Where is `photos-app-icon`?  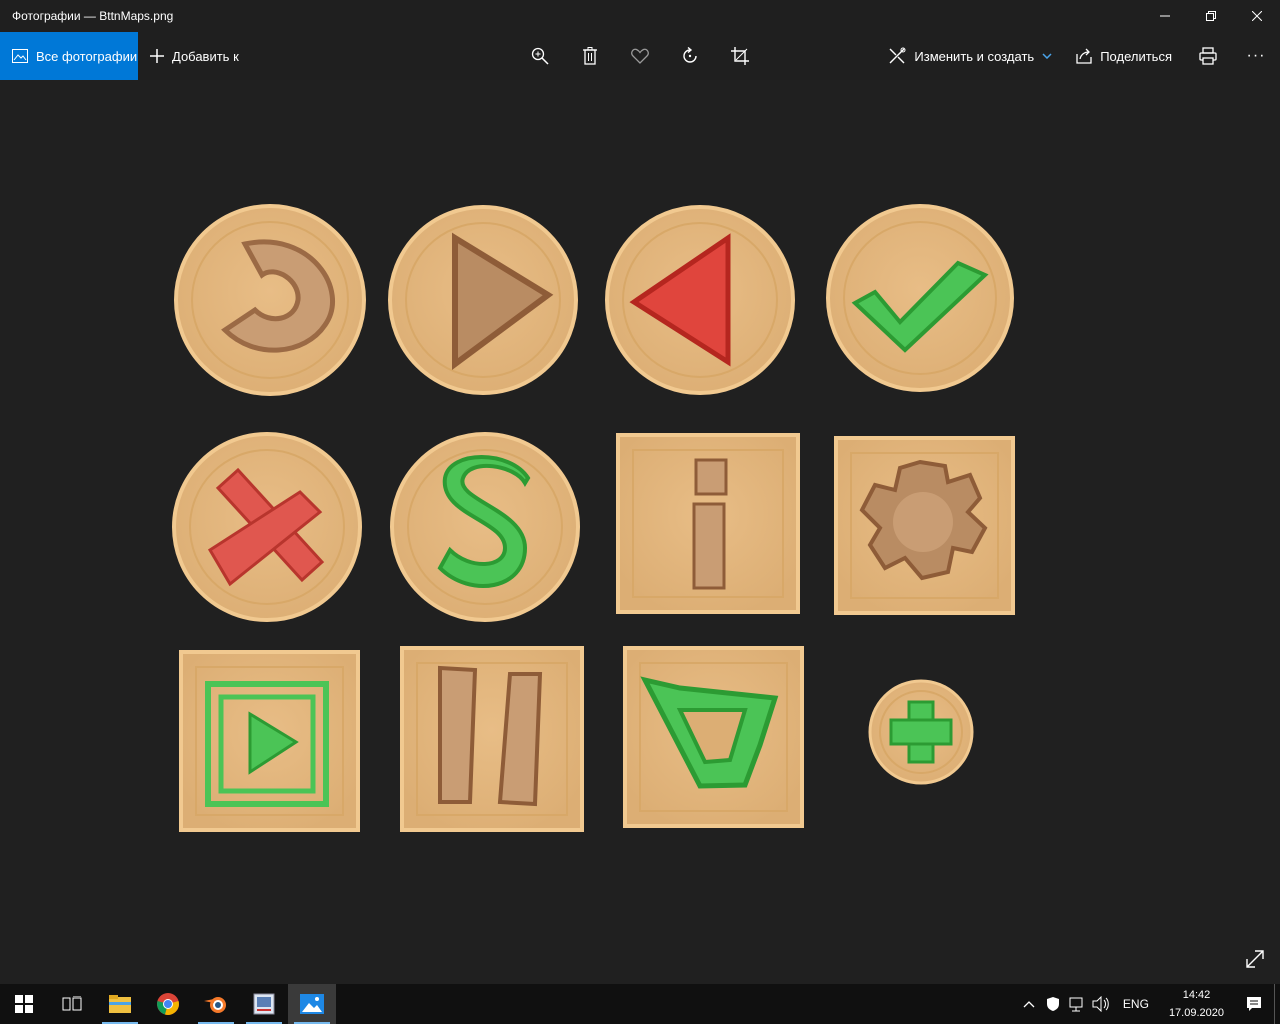 photos-app-icon is located at coordinates (312, 1004).